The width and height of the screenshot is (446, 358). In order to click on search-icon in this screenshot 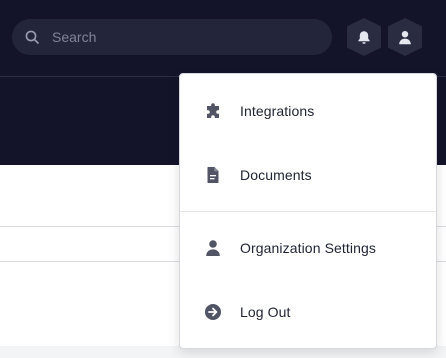, I will do `click(32, 37)`.